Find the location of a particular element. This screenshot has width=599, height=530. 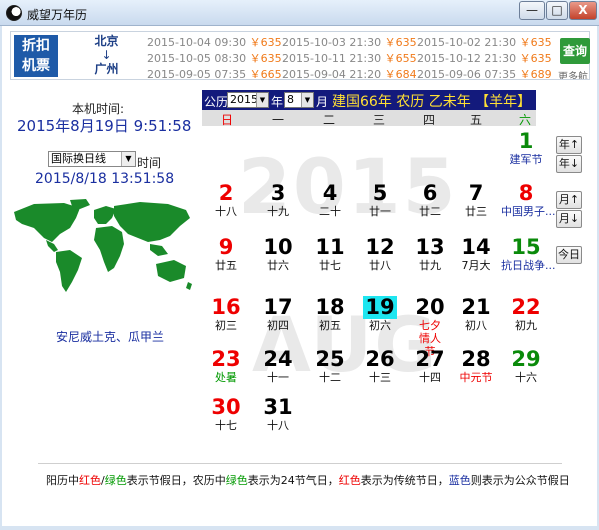

day-number: 3 is located at coordinates (278, 193).